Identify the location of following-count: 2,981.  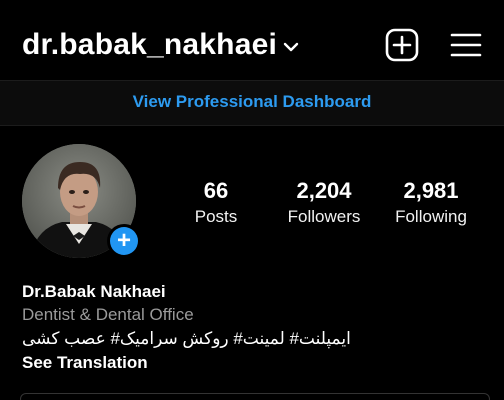
(431, 190).